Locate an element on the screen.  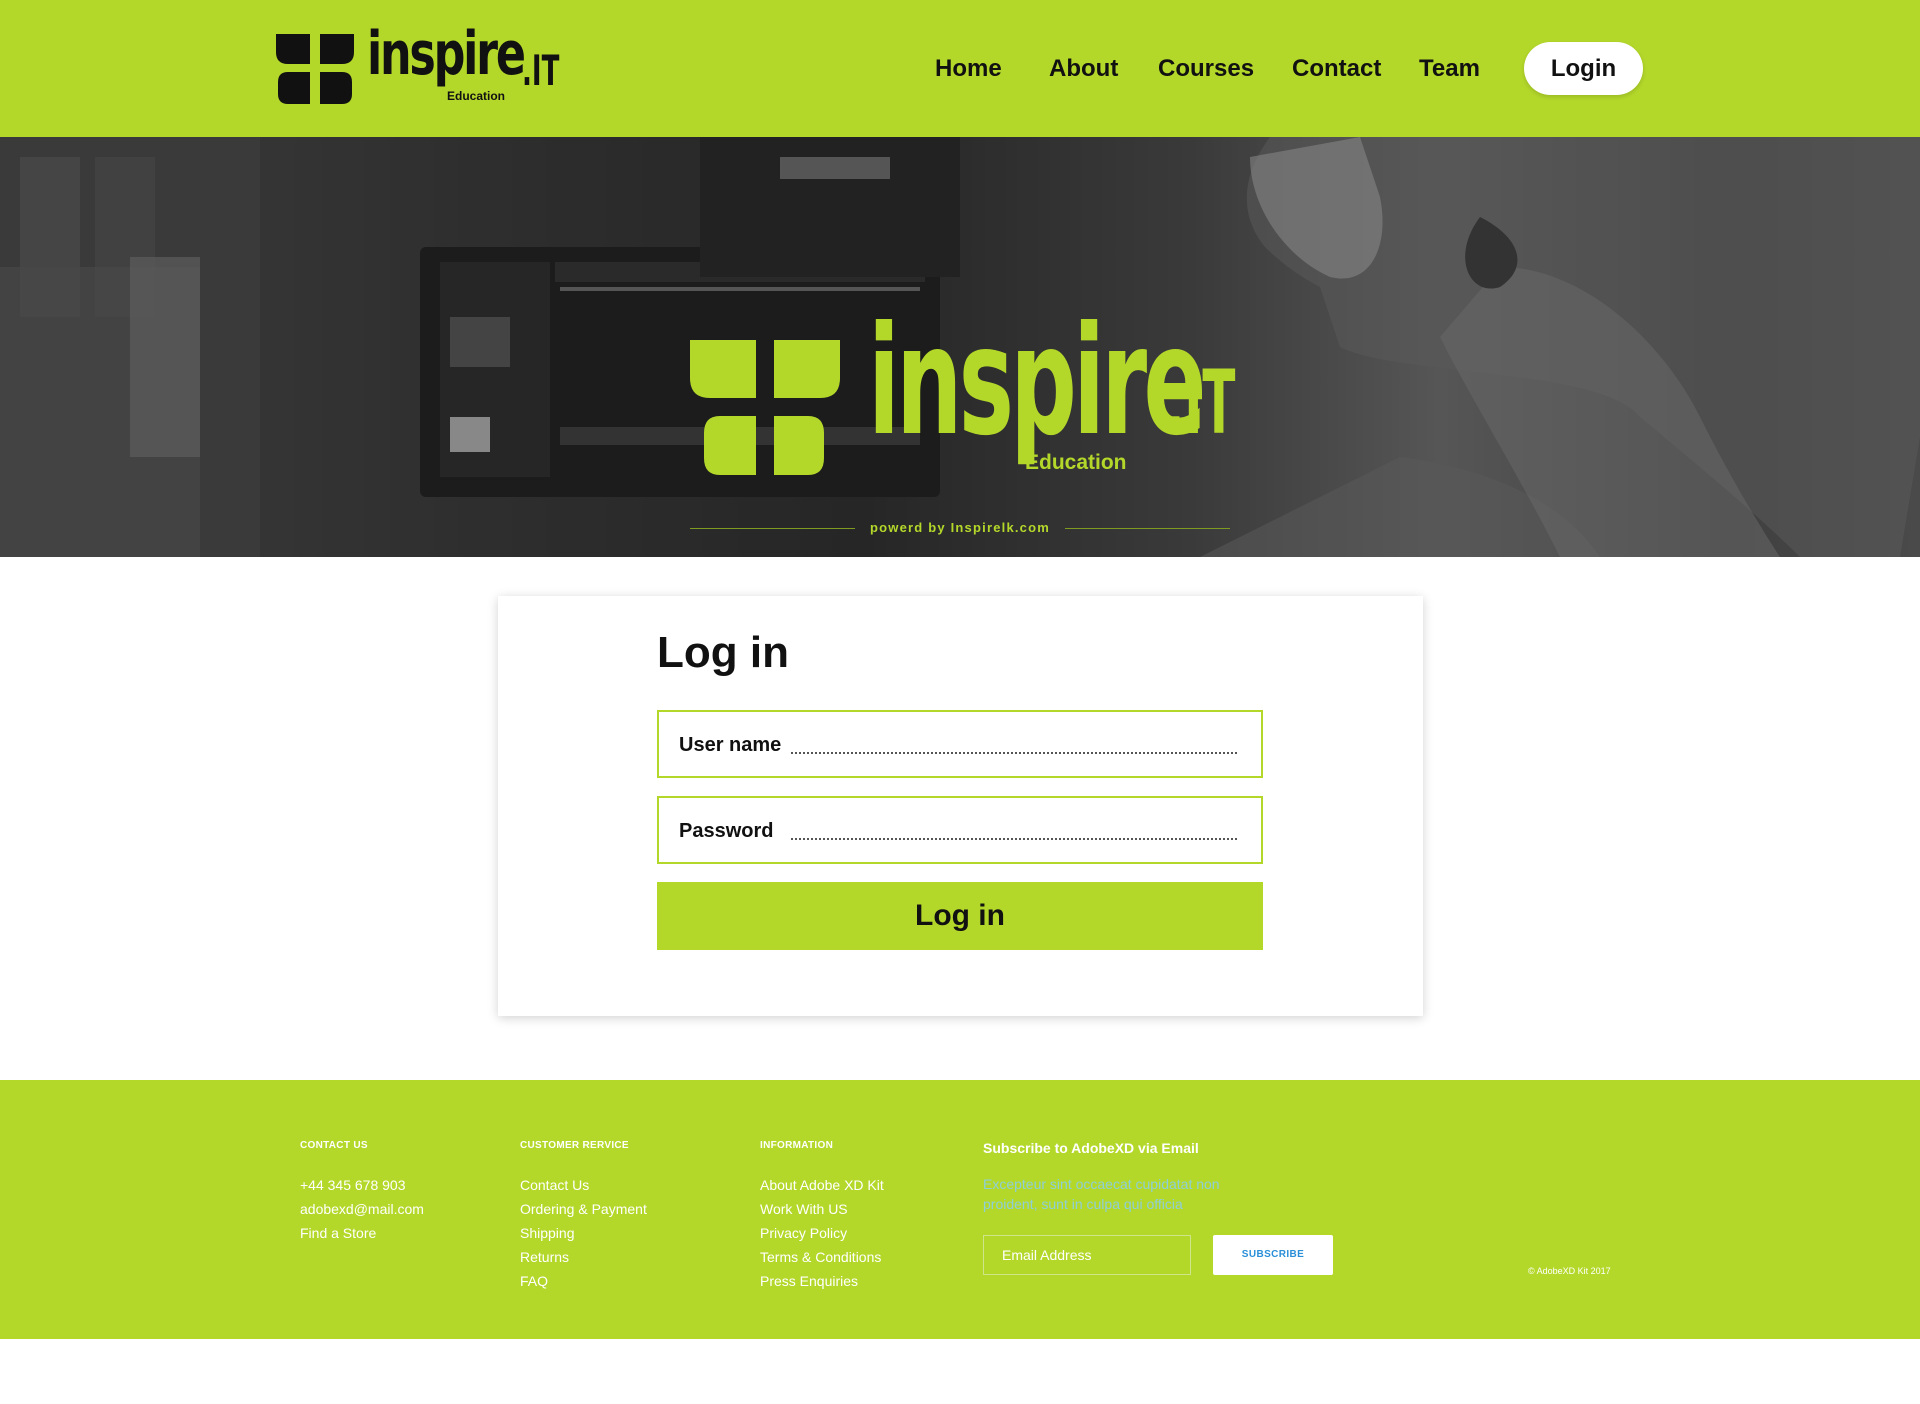
login-card: Log in User name Password Log in is located at coordinates (960, 806).